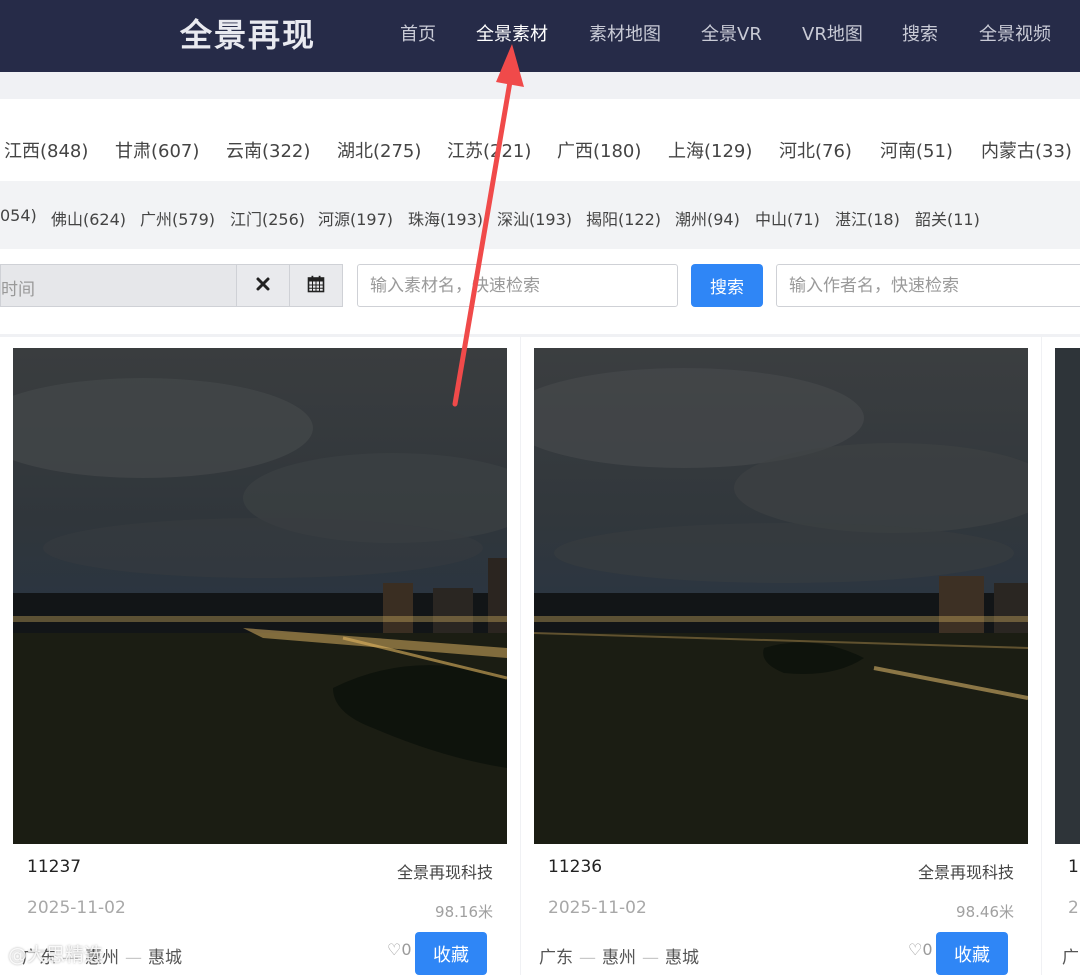 The height and width of the screenshot is (975, 1080). Describe the element at coordinates (707, 218) in the screenshot. I see `city-chaozhou: 潮州(94)` at that location.